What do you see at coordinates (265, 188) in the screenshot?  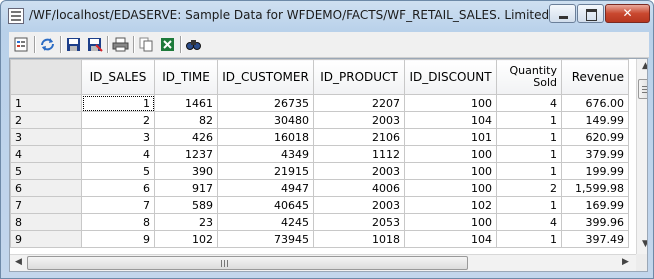 I see `table-cell: 4947` at bounding box center [265, 188].